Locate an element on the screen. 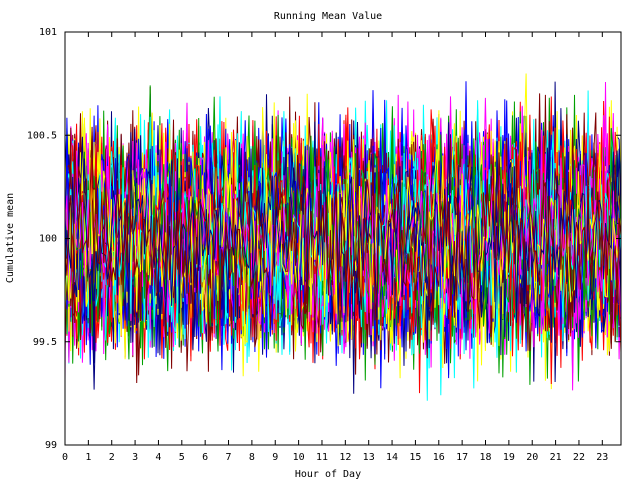 Image resolution: width=640 pixels, height=480 pixels. x-tick-label: 10 is located at coordinates (299, 457).